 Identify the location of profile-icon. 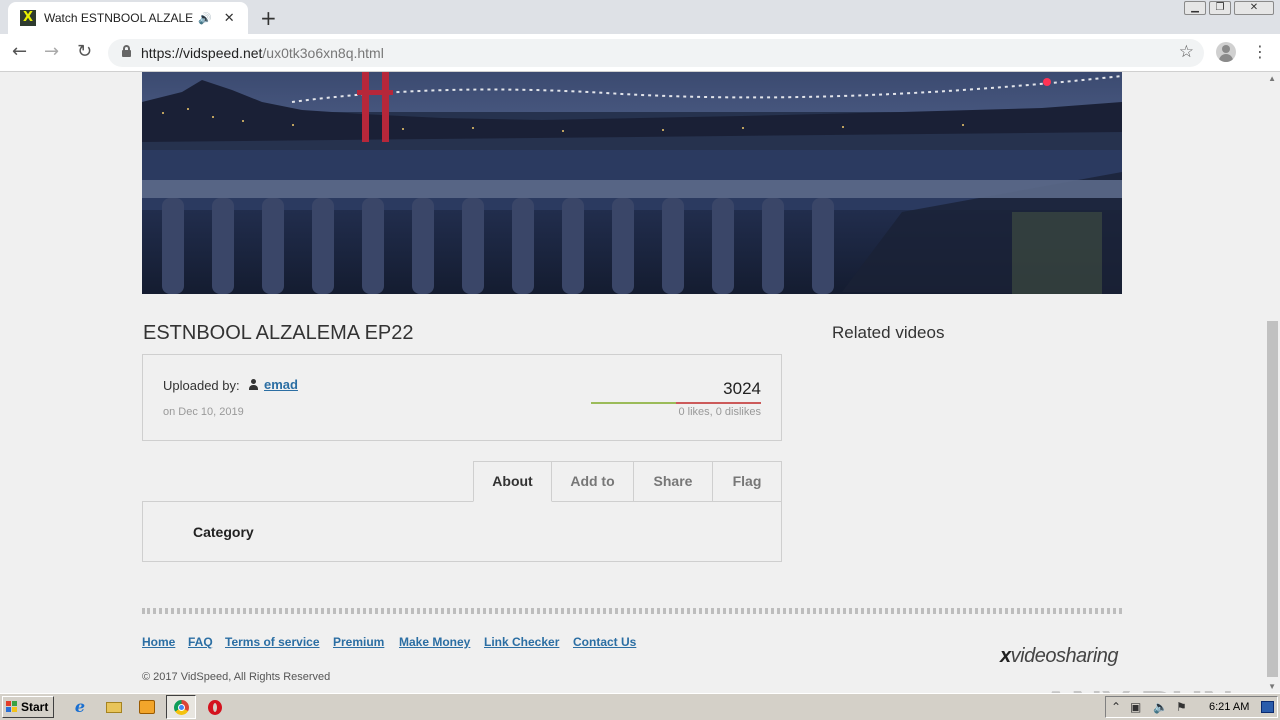
(1226, 52).